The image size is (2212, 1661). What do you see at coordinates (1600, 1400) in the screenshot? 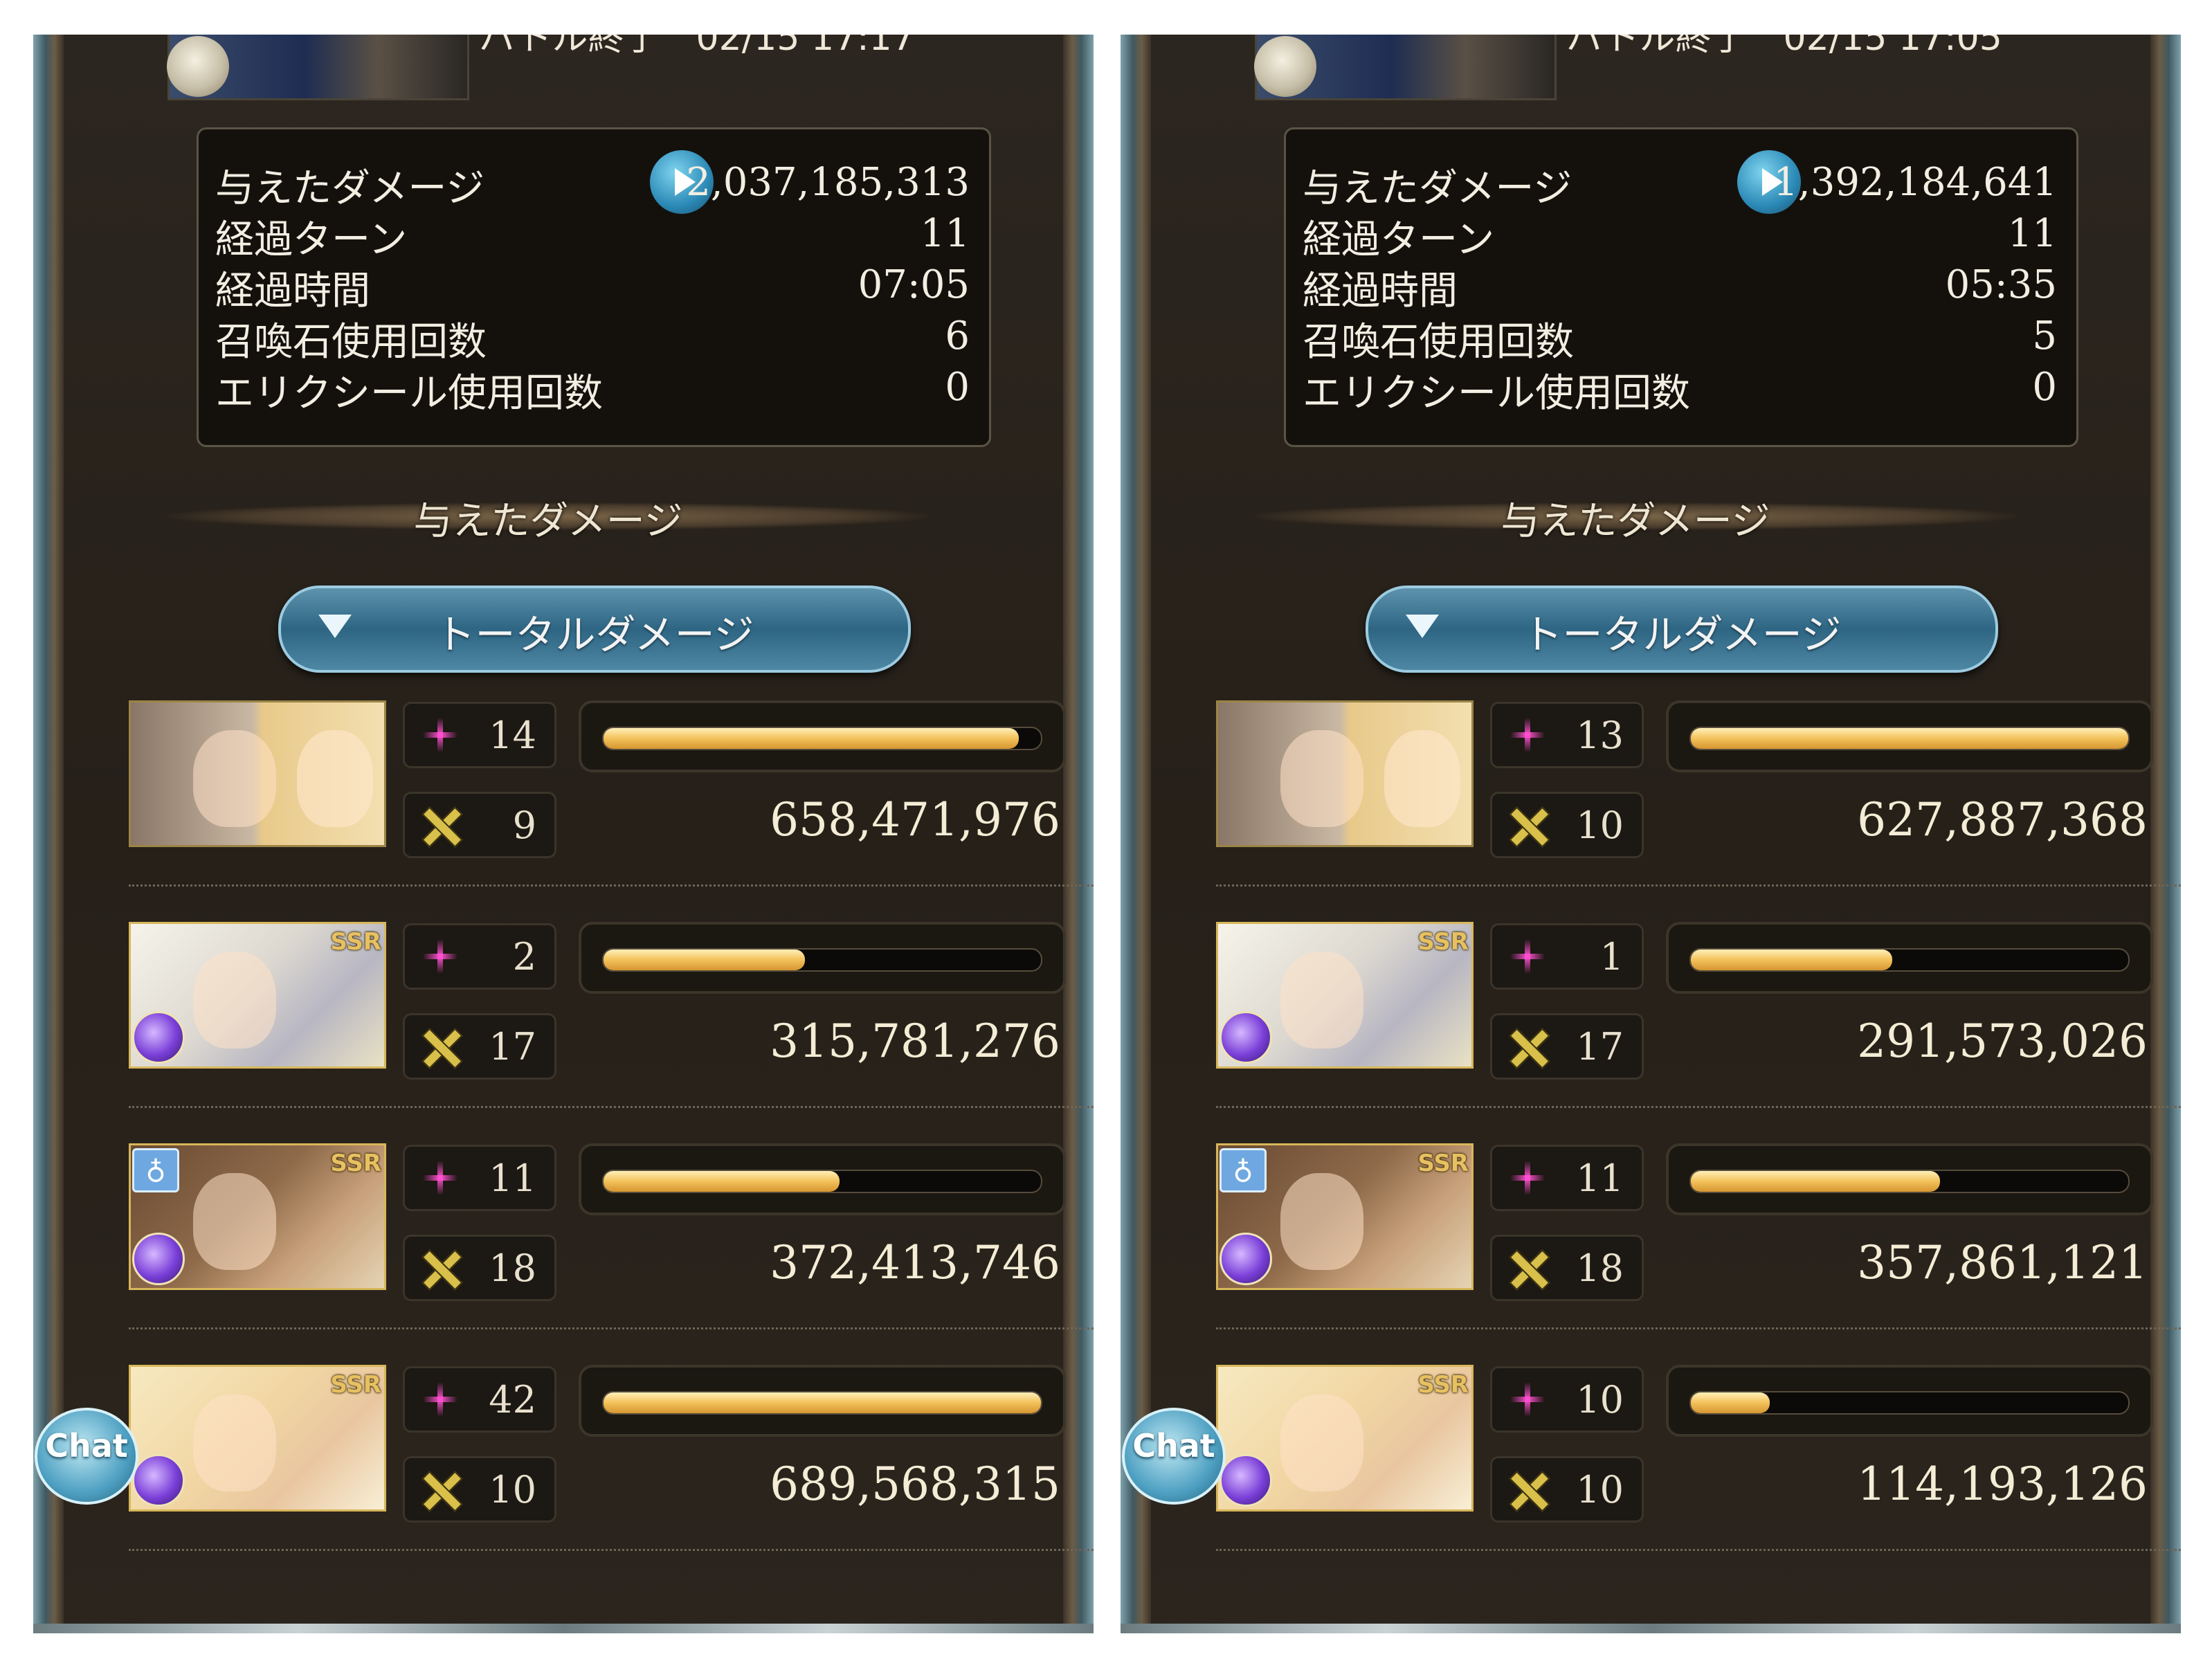
I see `skill-count-value: 10` at bounding box center [1600, 1400].